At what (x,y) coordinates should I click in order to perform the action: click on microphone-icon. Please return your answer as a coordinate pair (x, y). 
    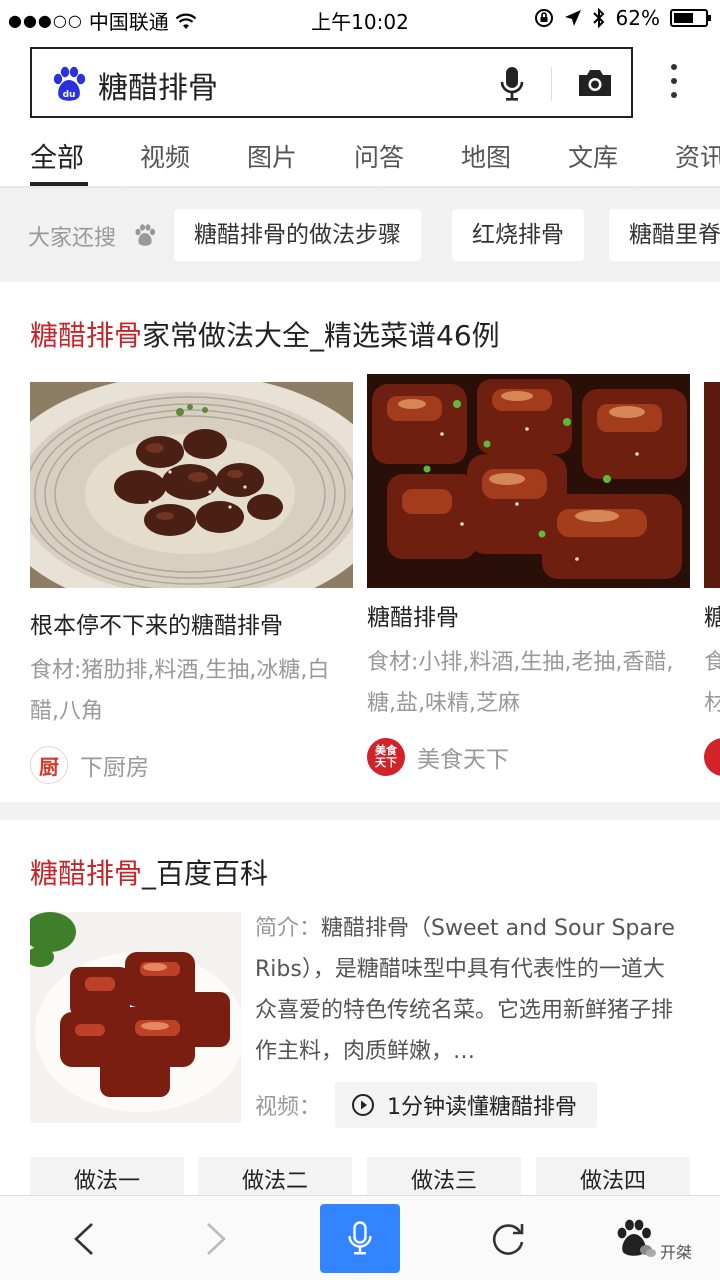
    Looking at the image, I should click on (360, 1238).